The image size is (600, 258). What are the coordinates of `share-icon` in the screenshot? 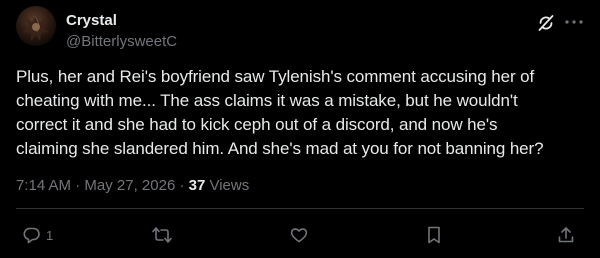 It's located at (566, 235).